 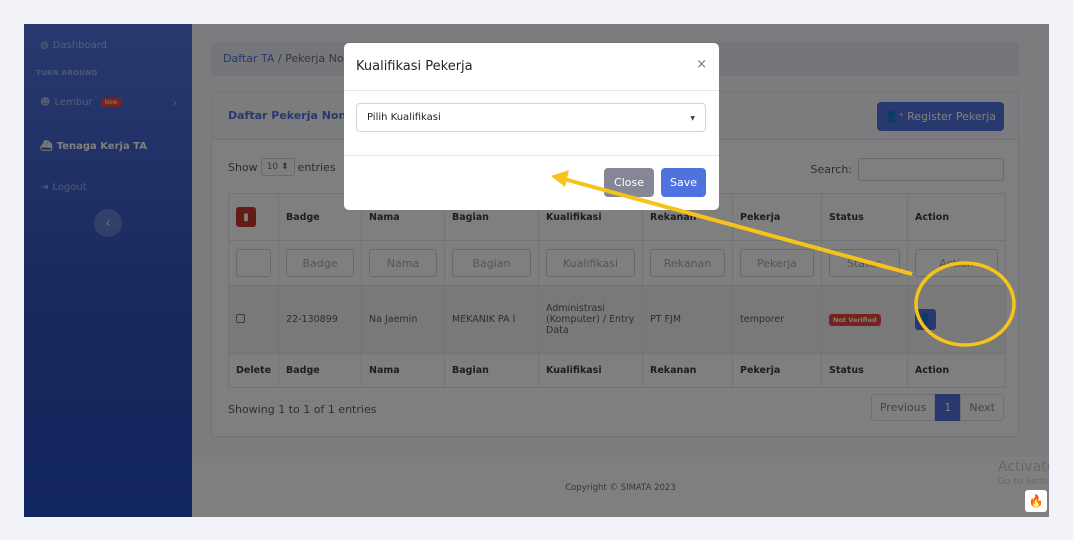 I want to click on annotation-arrow, so click(x=738, y=226).